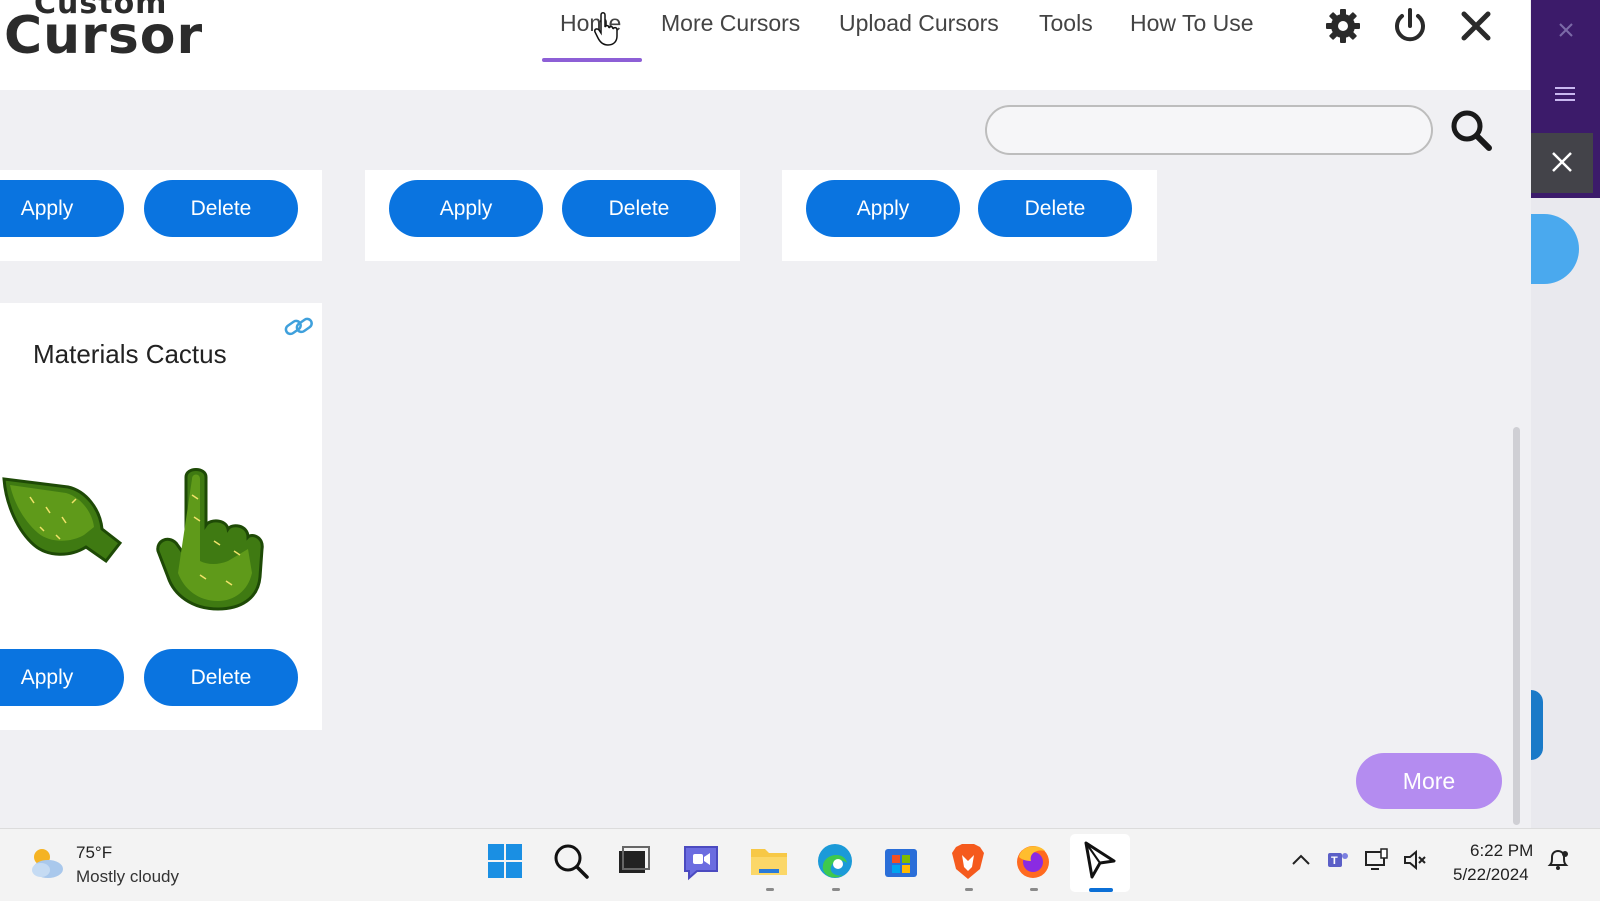 Image resolution: width=1600 pixels, height=901 pixels. What do you see at coordinates (46, 863) in the screenshot?
I see `cloudy-weather-icon` at bounding box center [46, 863].